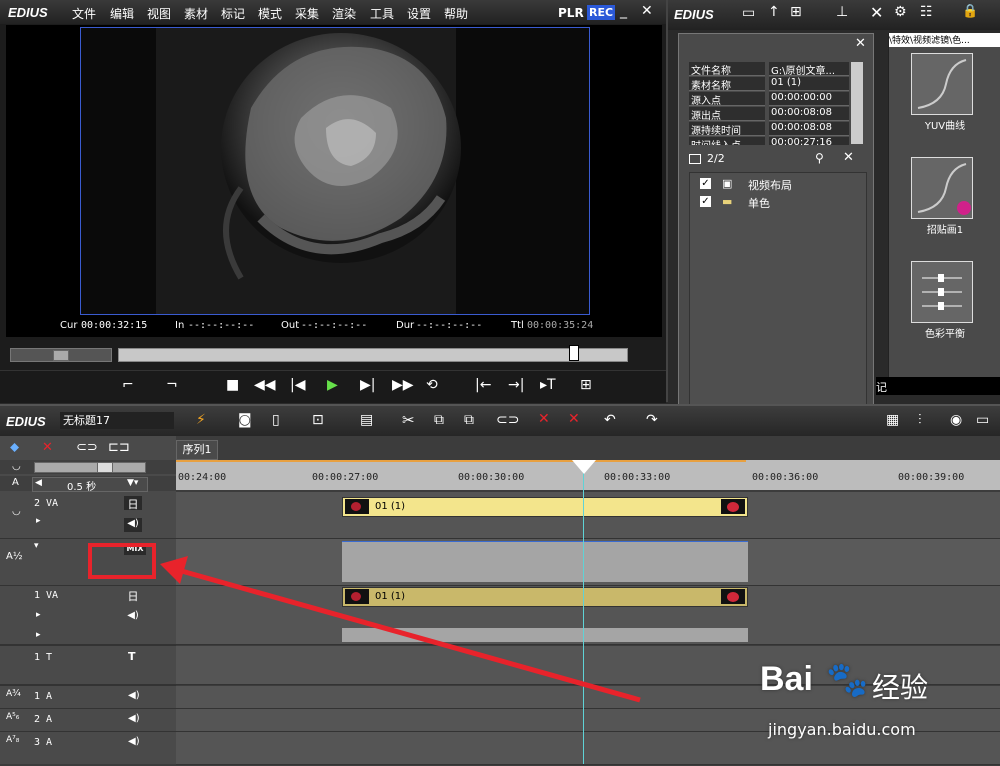 The height and width of the screenshot is (766, 1000). Describe the element at coordinates (881, 387) in the screenshot. I see `effects-tab: 记` at that location.